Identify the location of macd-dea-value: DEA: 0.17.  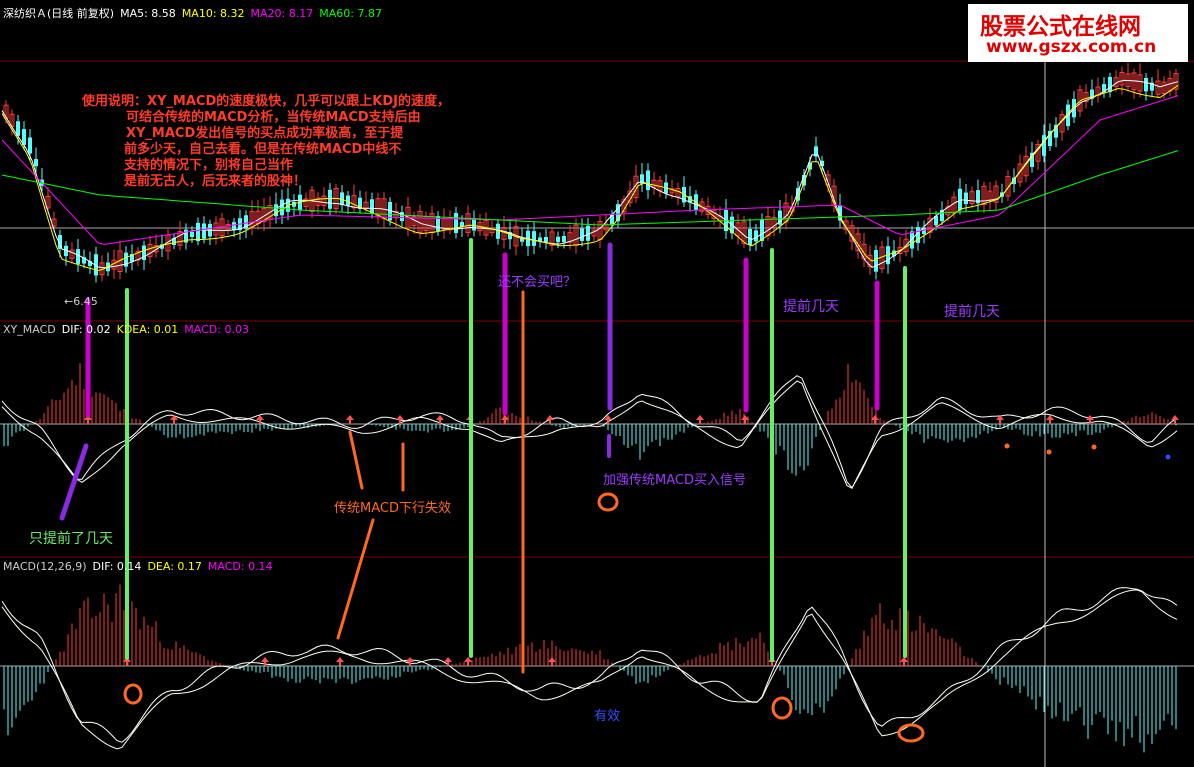
(174, 566).